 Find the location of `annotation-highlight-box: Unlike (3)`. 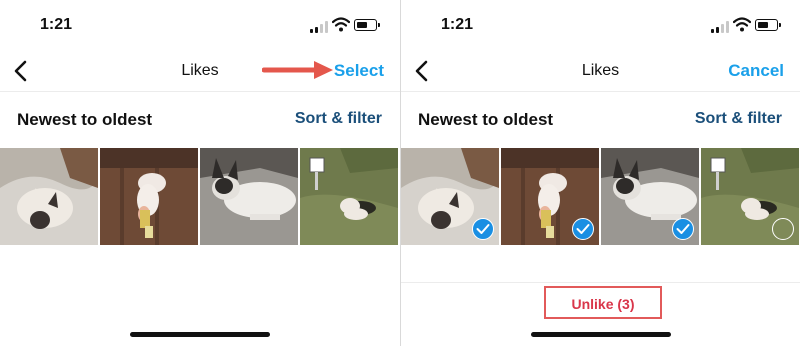

annotation-highlight-box: Unlike (3) is located at coordinates (603, 302).